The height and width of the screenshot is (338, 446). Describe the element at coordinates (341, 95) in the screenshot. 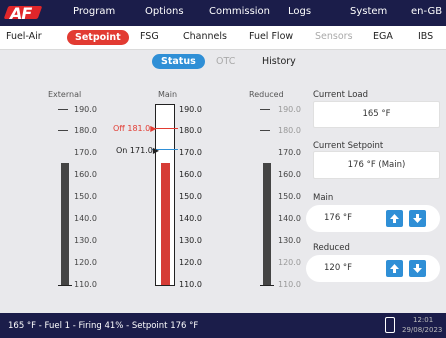

I see `current-load-label: Current Load` at that location.